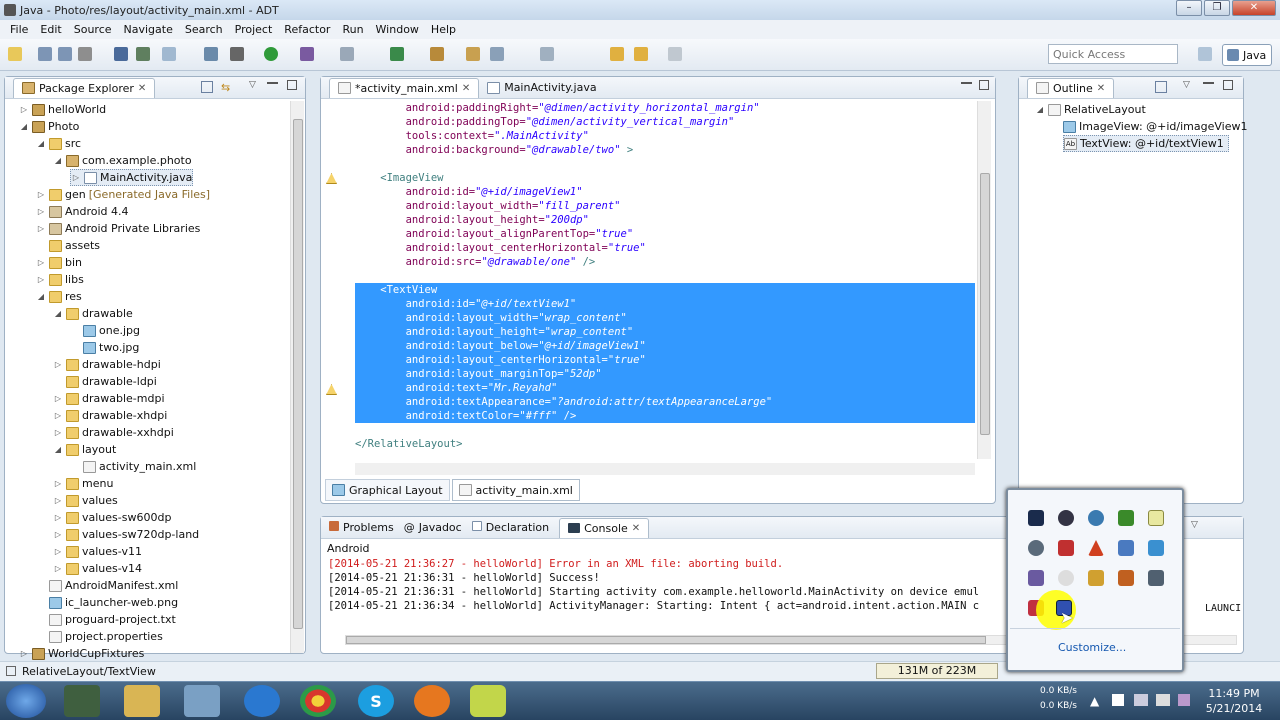 Image resolution: width=1280 pixels, height=720 pixels. Describe the element at coordinates (59, 296) in the screenshot. I see `tree-item: ◢ res` at that location.